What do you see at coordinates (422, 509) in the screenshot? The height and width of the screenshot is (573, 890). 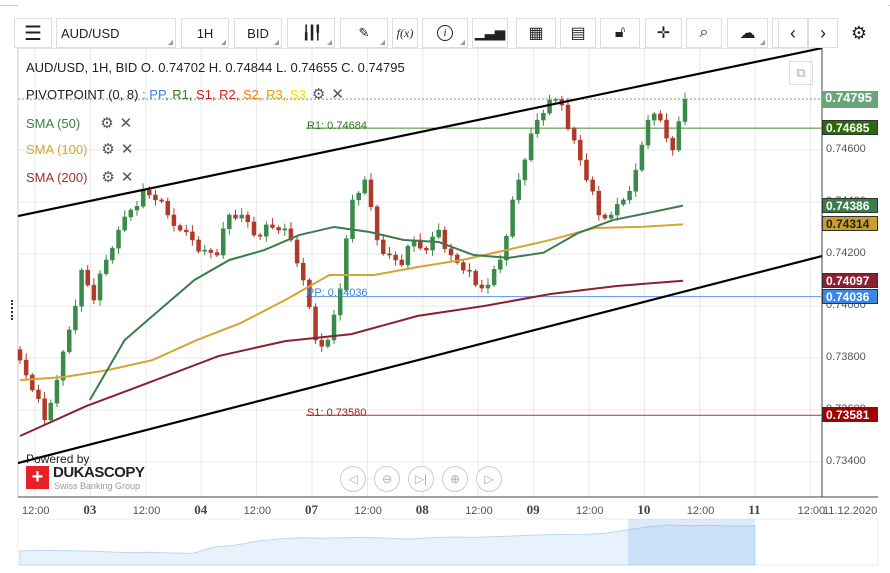 I see `time-tick-label: 08` at bounding box center [422, 509].